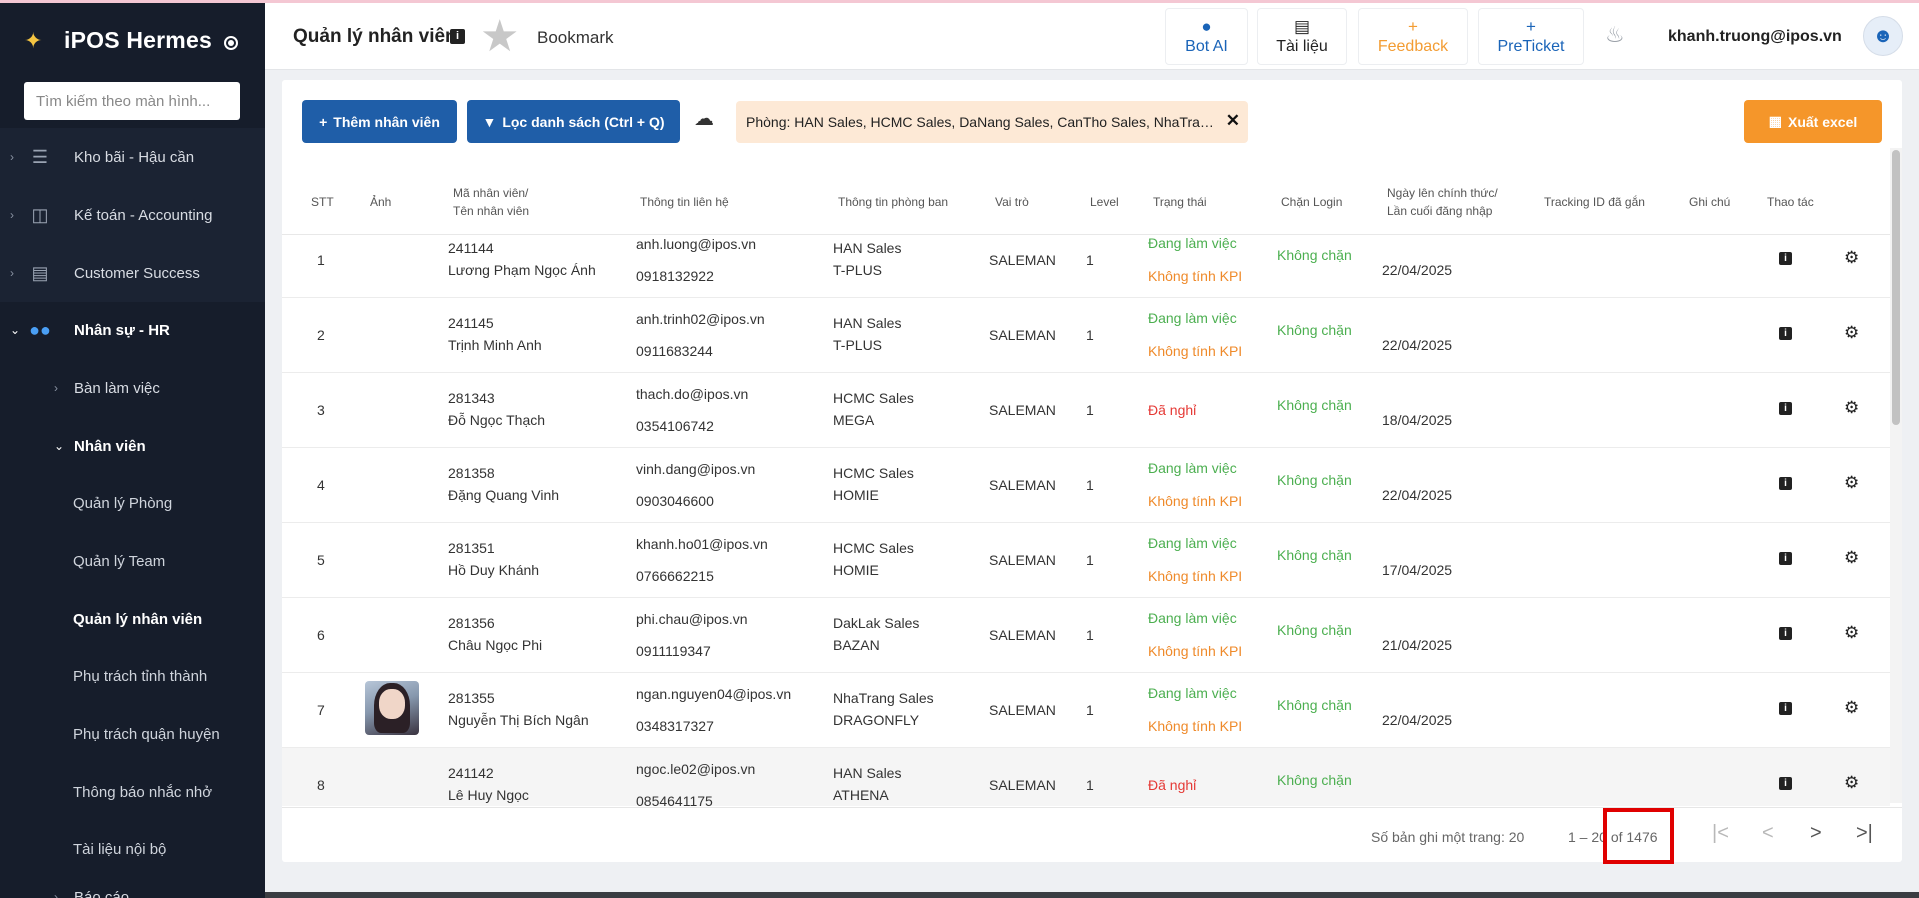  What do you see at coordinates (1302, 36) in the screenshot?
I see `docs-button: ▤ Tài liệu` at bounding box center [1302, 36].